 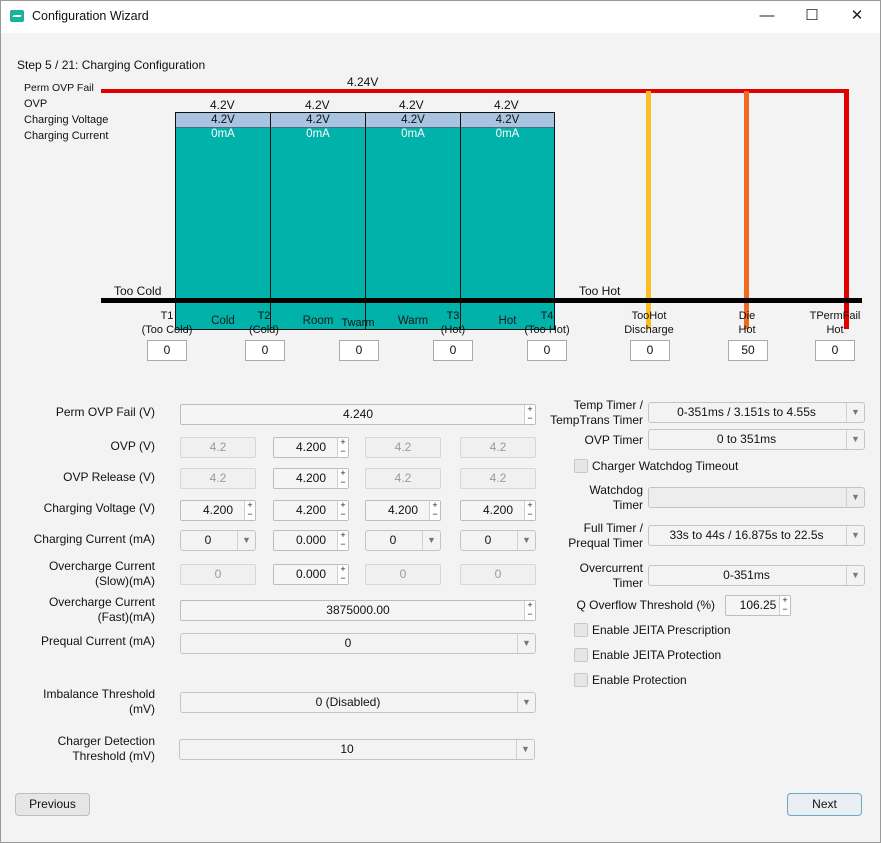 What do you see at coordinates (393, 540) in the screenshot?
I see `charging-current-warm-value: 0` at bounding box center [393, 540].